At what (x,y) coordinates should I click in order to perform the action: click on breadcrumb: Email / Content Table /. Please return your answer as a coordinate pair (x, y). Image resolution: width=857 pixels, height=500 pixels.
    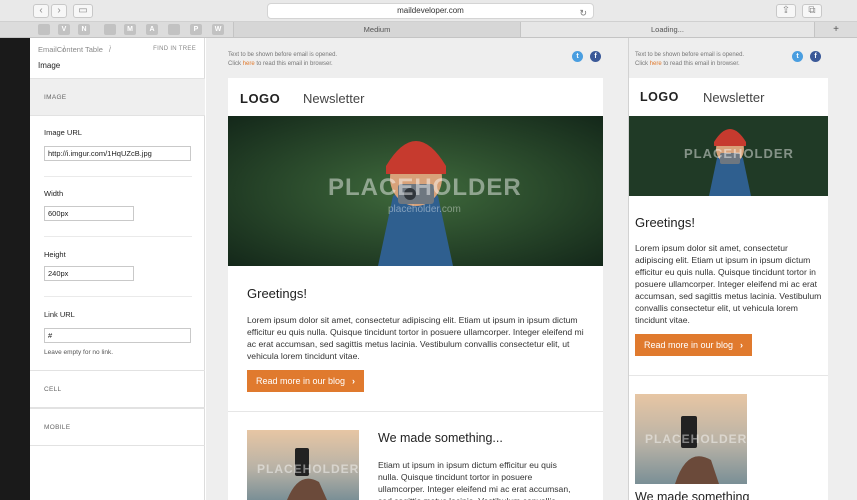
    Looking at the image, I should click on (75, 49).